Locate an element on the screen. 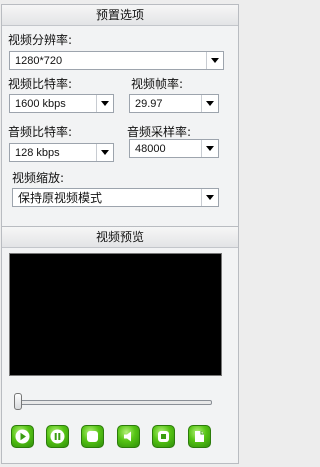 The width and height of the screenshot is (320, 467). seek-slider-track is located at coordinates (114, 402).